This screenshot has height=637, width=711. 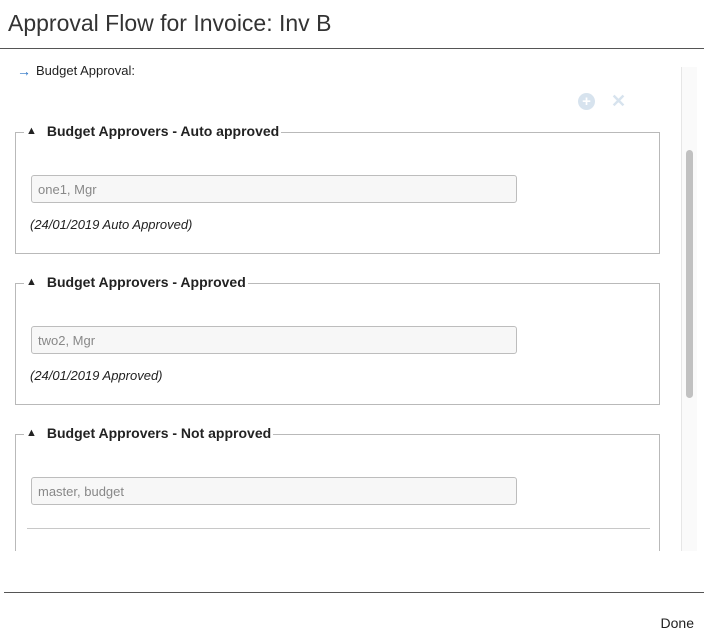 What do you see at coordinates (170, 23) in the screenshot?
I see `dialog-title: Approval Flow for Invoice: Inv B` at bounding box center [170, 23].